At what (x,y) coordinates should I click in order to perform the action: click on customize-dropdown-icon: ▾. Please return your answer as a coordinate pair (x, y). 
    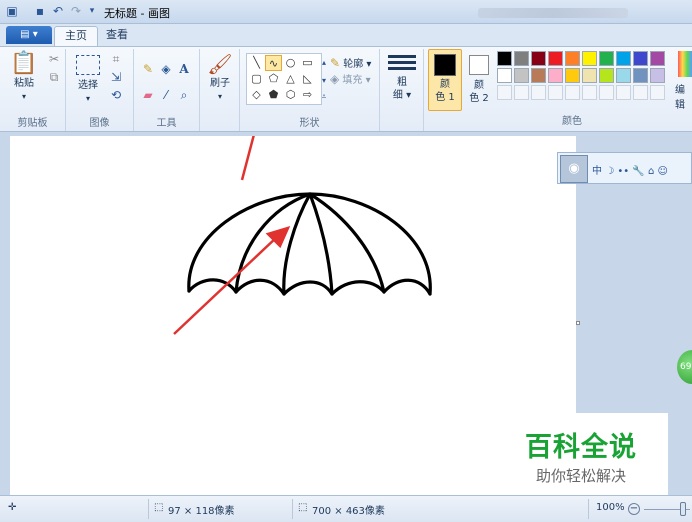
    Looking at the image, I should click on (92, 11).